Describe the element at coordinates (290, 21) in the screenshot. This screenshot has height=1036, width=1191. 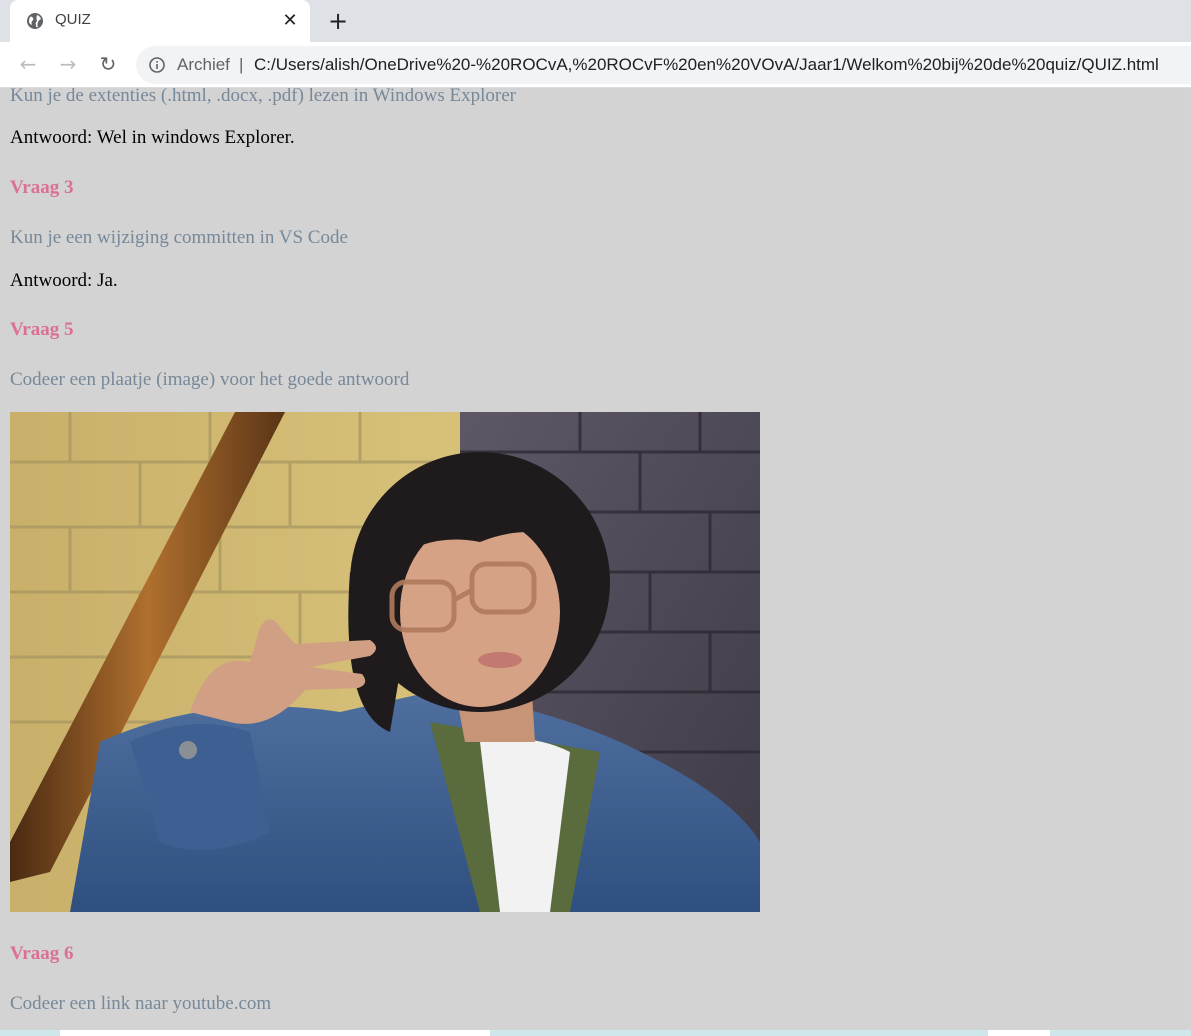
I see `close-icon: ✕` at that location.